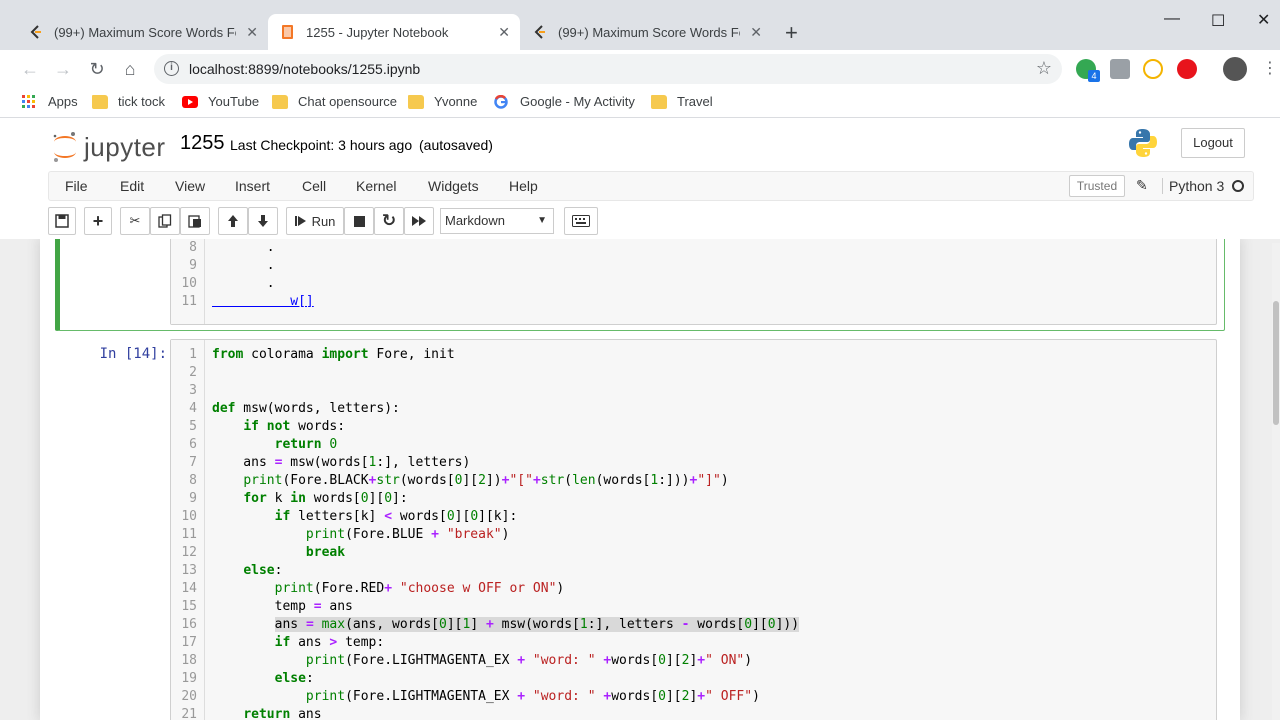  What do you see at coordinates (691, 463) in the screenshot?
I see `code-line: 7 ans = msw(words[1:], letters)` at bounding box center [691, 463].